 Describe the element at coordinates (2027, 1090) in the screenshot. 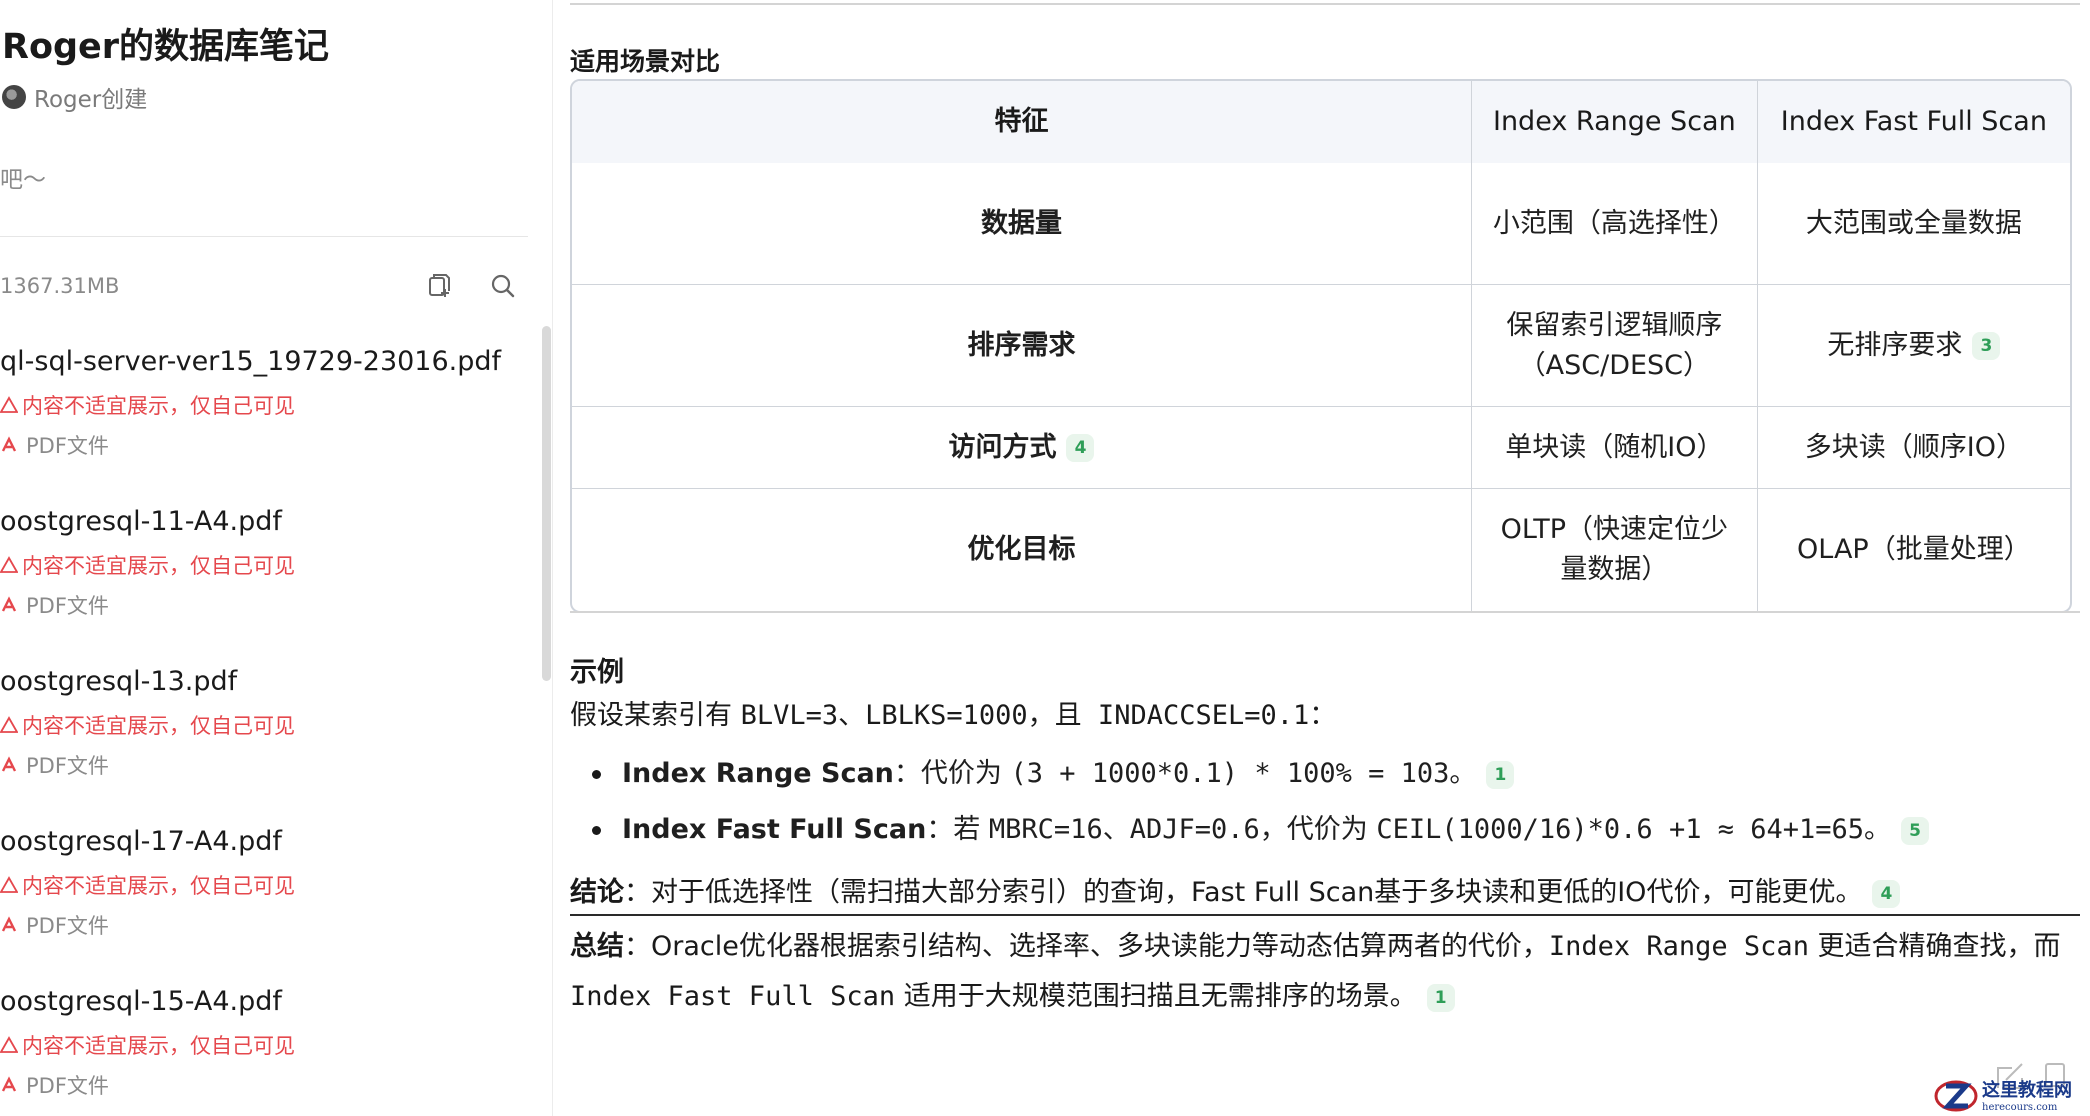

I see `watermark-text-cn: 这里教程网` at that location.